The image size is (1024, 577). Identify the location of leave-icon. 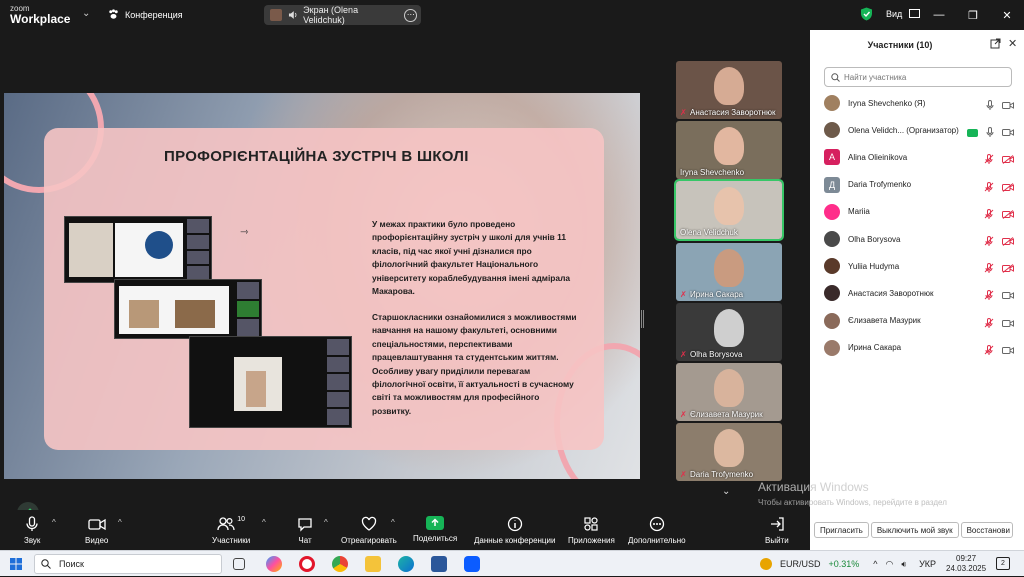
(777, 524).